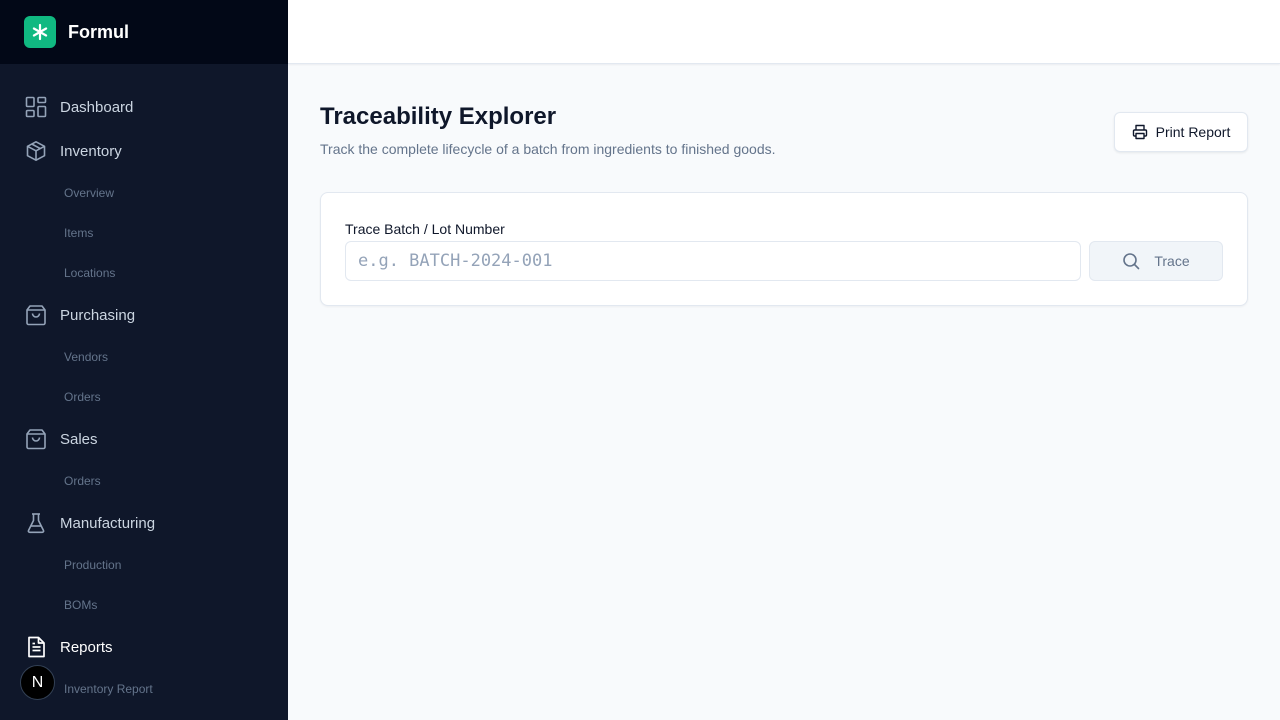  Describe the element at coordinates (36, 523) in the screenshot. I see `flask-icon` at that location.